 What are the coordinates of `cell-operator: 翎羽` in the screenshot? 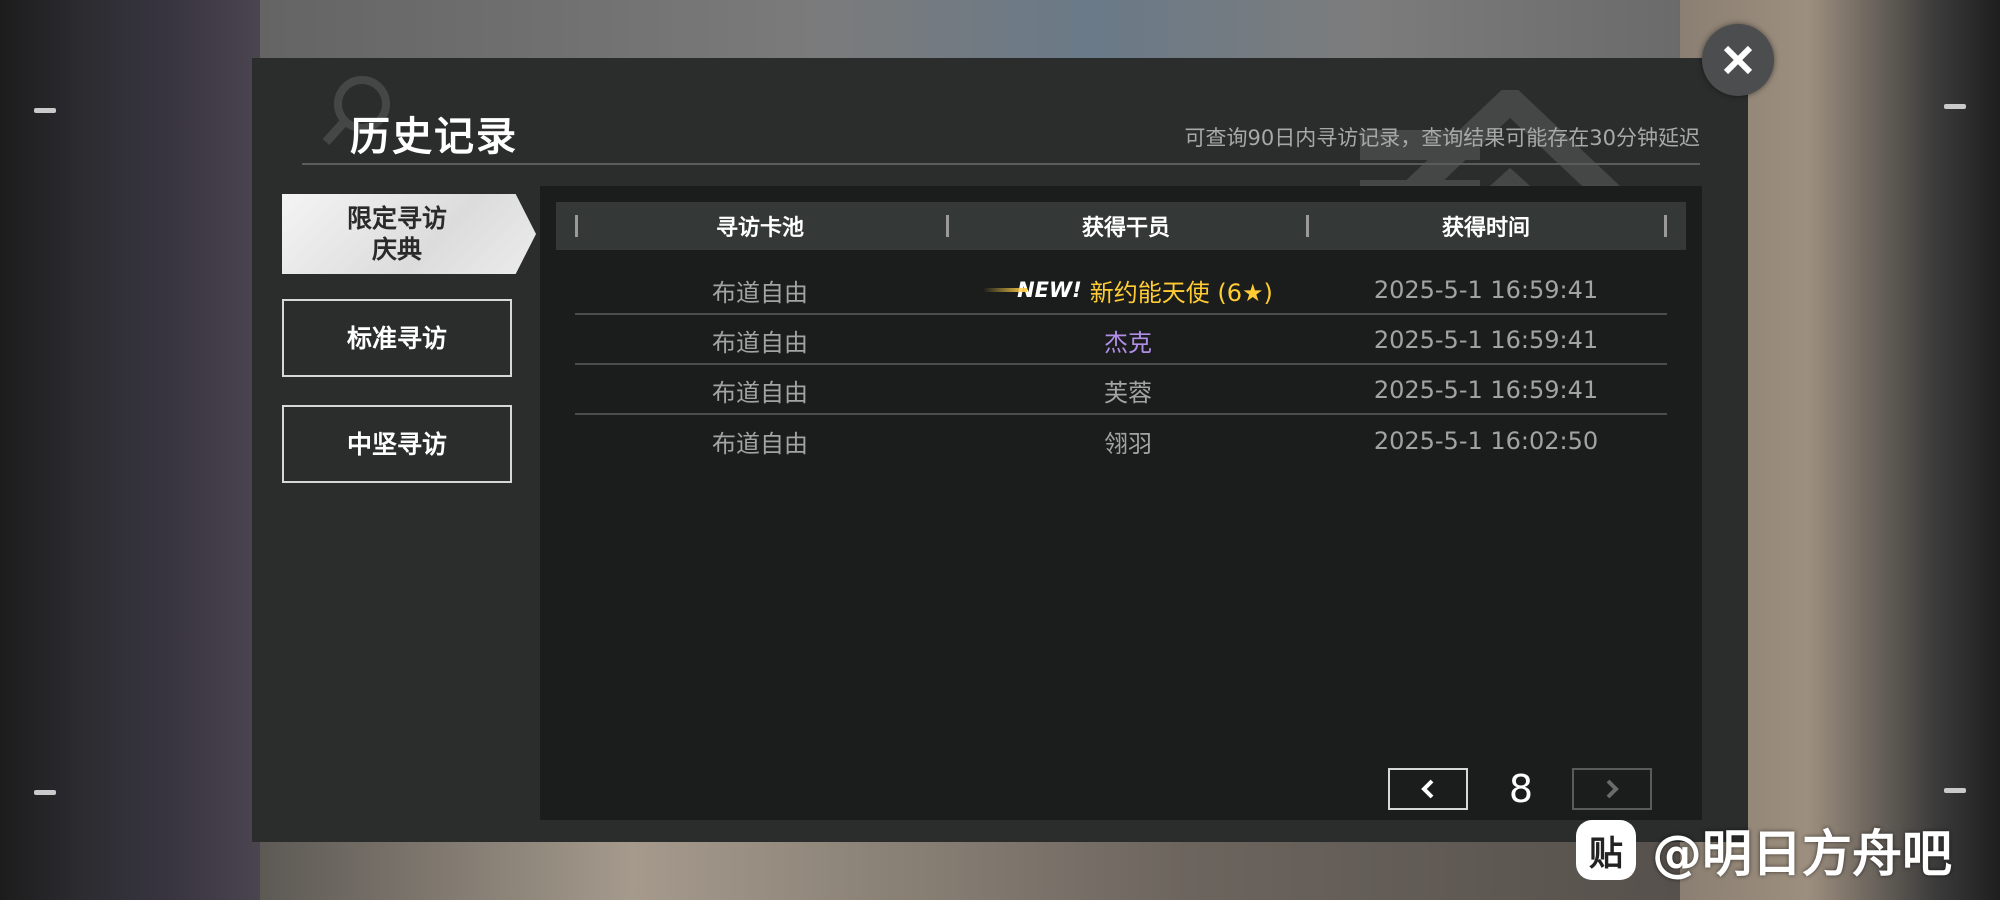 It's located at (1128, 443).